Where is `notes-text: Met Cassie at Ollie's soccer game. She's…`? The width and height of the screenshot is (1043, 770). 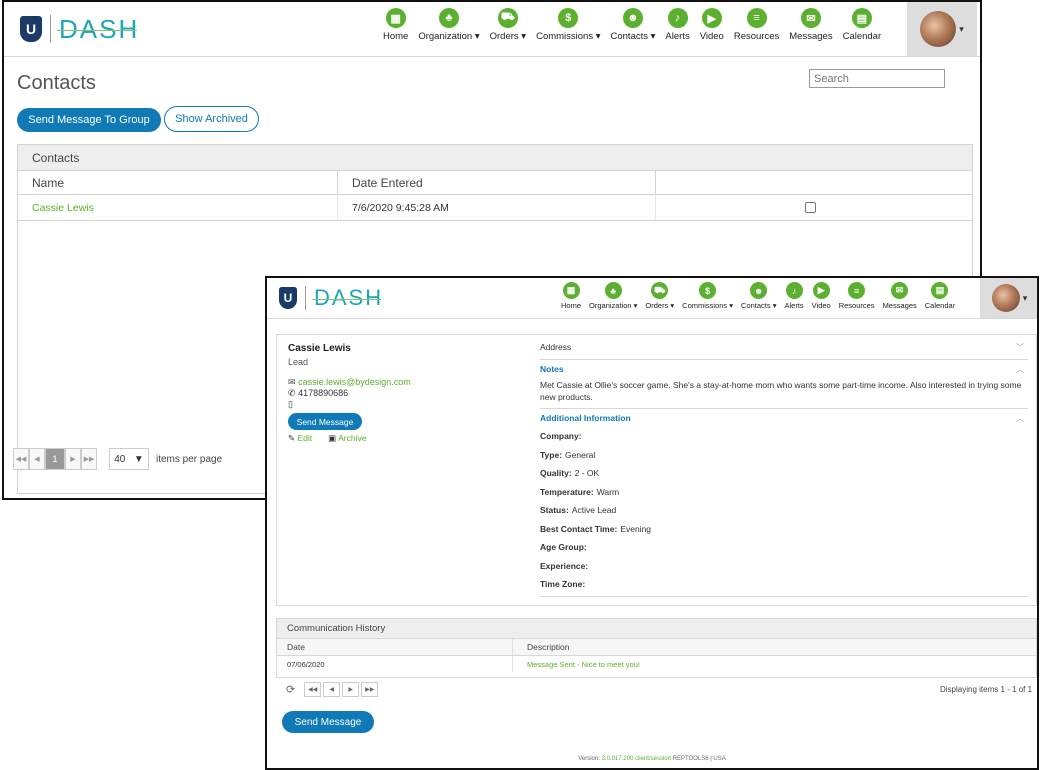
notes-text: Met Cassie at Ollie's soccer game. She's… is located at coordinates (784, 393).